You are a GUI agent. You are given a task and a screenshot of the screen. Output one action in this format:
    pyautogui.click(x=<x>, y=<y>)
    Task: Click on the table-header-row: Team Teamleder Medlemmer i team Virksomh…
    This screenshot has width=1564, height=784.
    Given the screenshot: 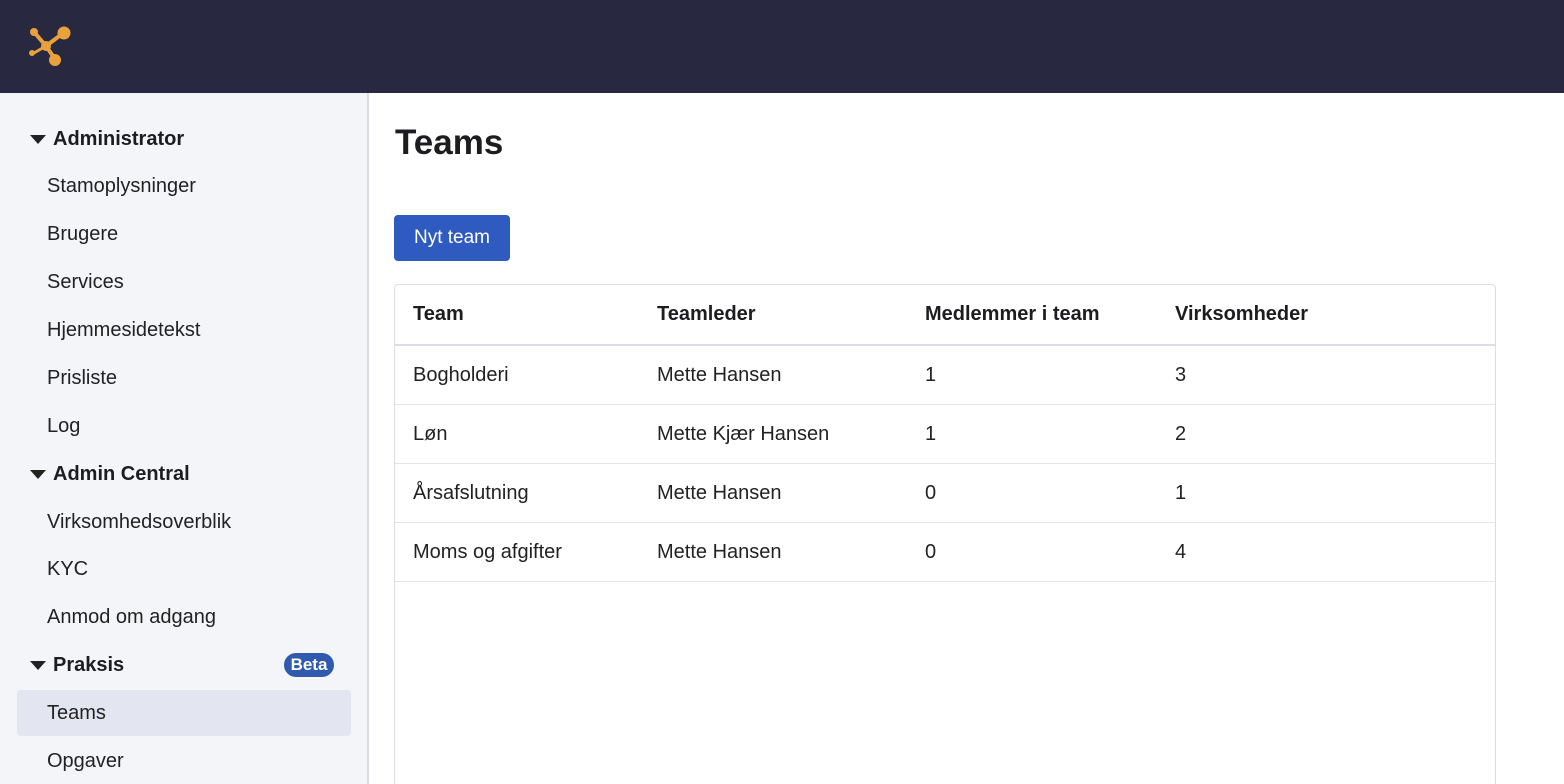 What is the action you would take?
    pyautogui.click(x=945, y=315)
    